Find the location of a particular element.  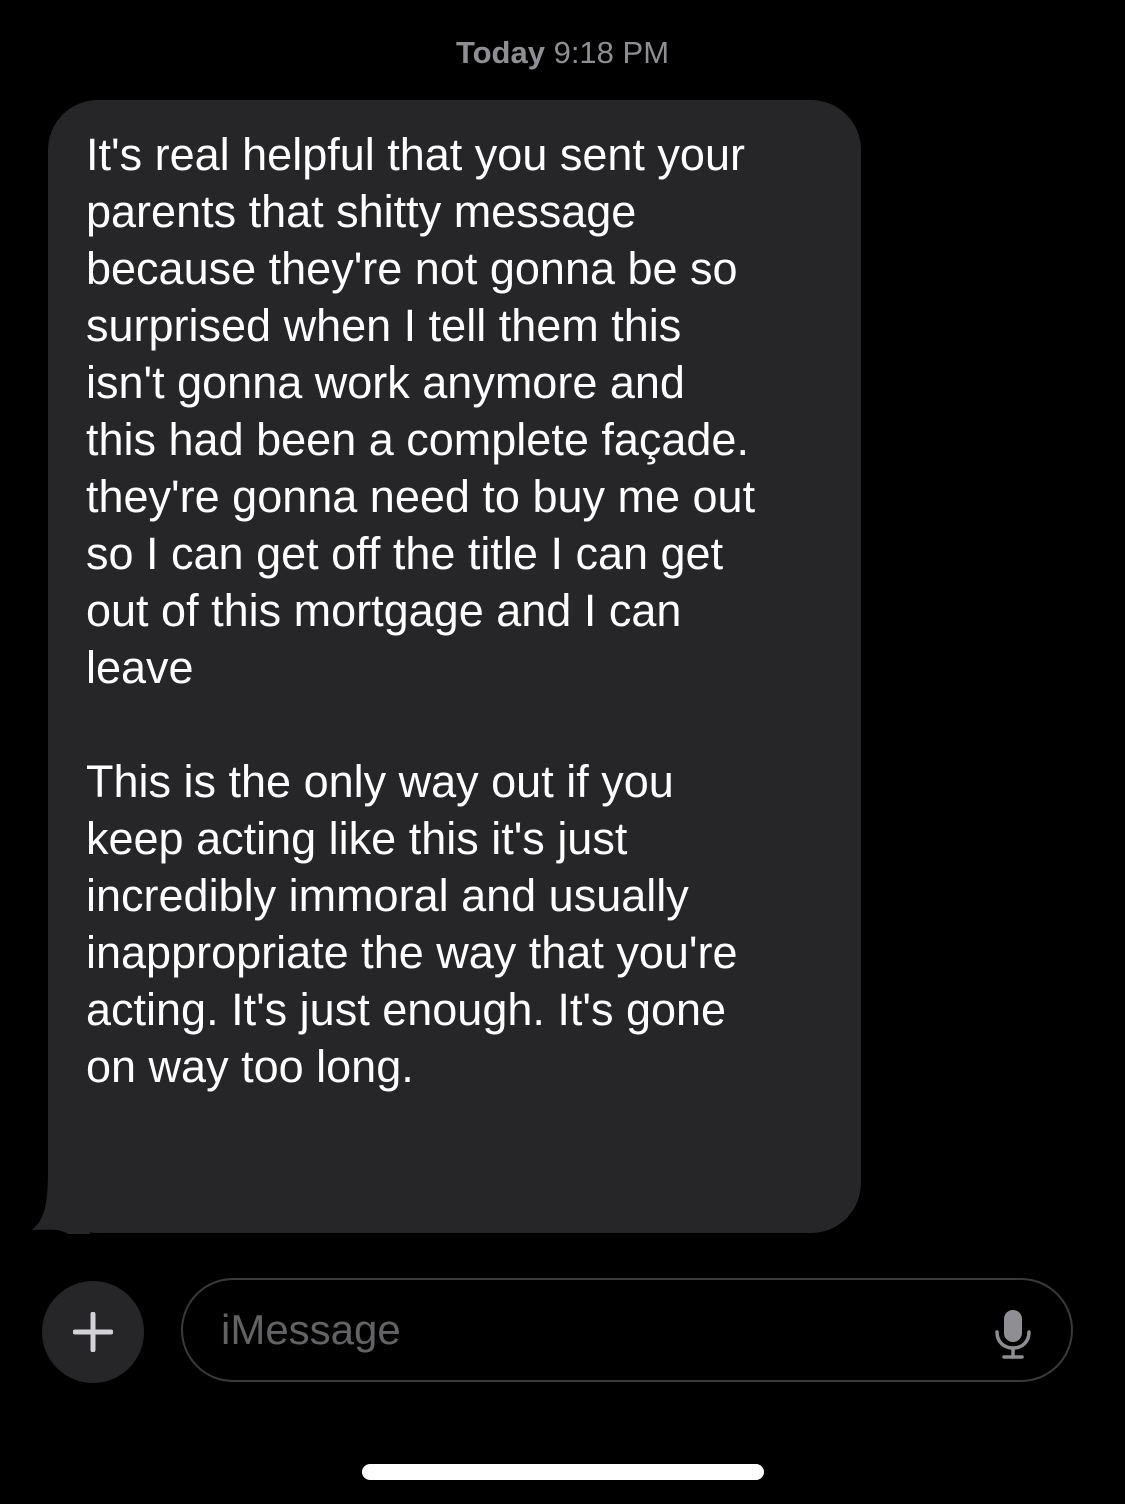

add-attachment-button is located at coordinates (93, 1332).